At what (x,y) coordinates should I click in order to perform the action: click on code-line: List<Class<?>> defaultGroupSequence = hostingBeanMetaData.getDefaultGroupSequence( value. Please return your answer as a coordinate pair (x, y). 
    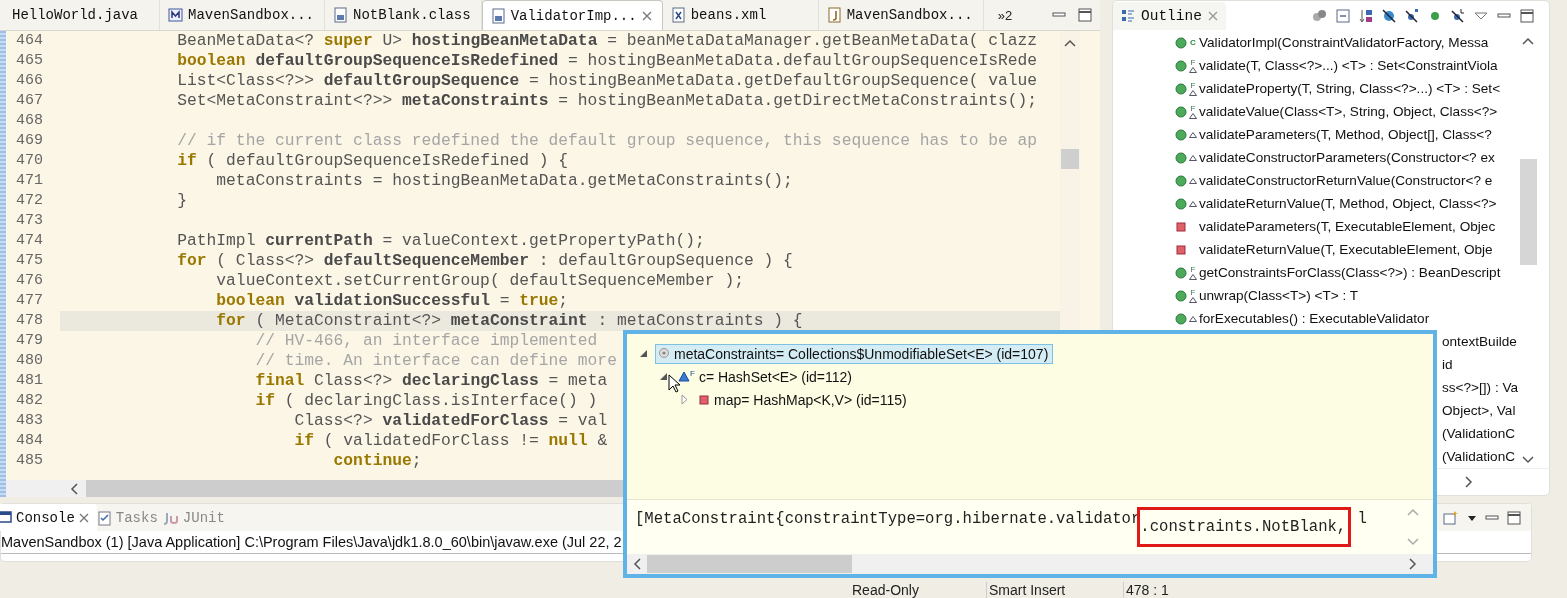
    Looking at the image, I should click on (607, 81).